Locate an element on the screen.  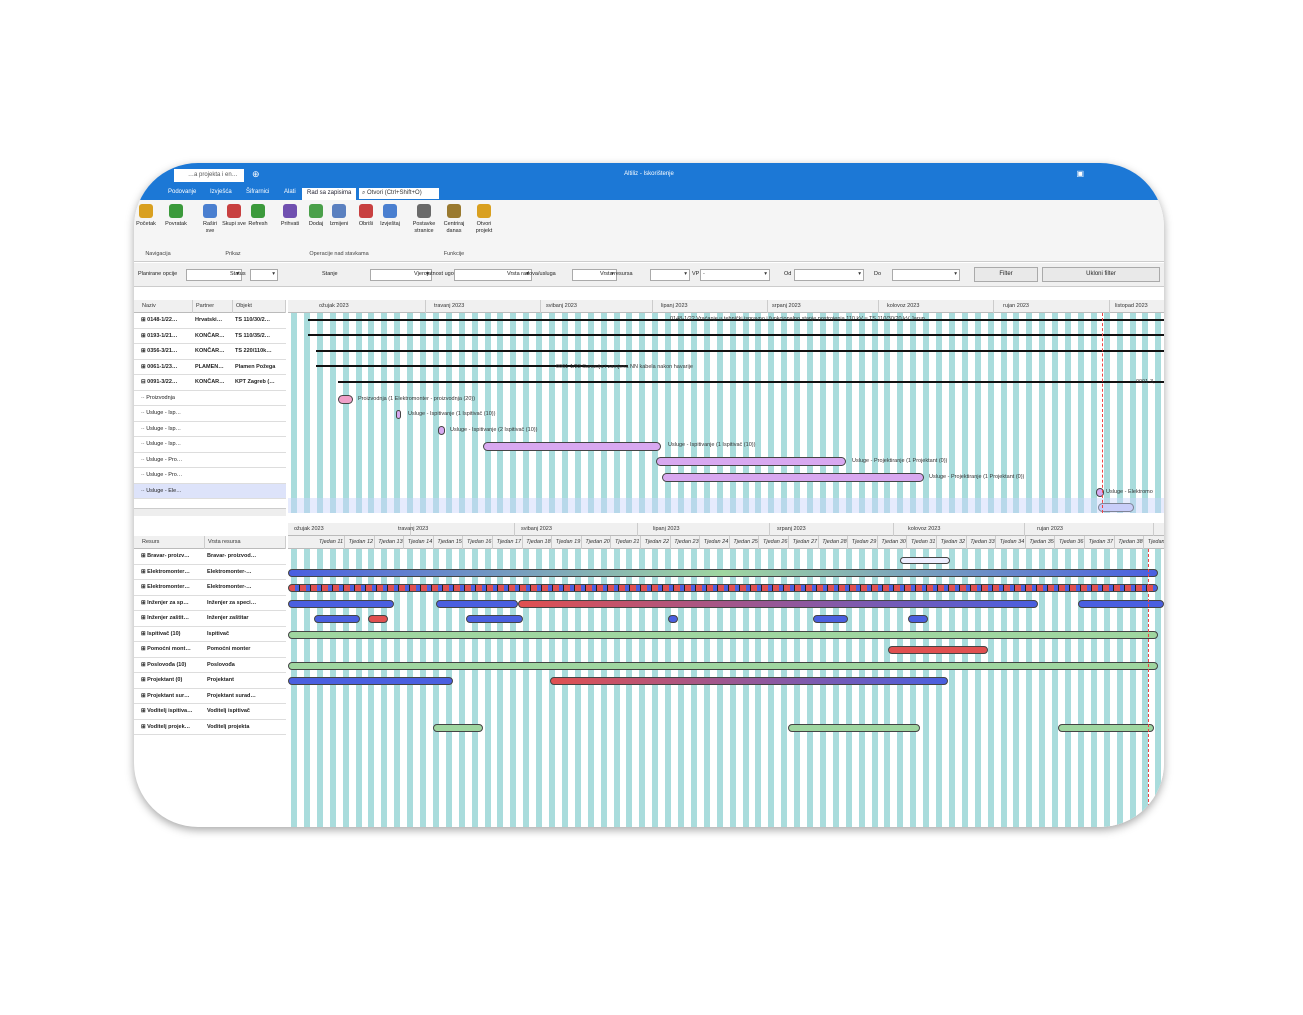
project-row: ⊞ 0061-1/23… PLAMEN… Plamen Požega is located at coordinates (210, 367).